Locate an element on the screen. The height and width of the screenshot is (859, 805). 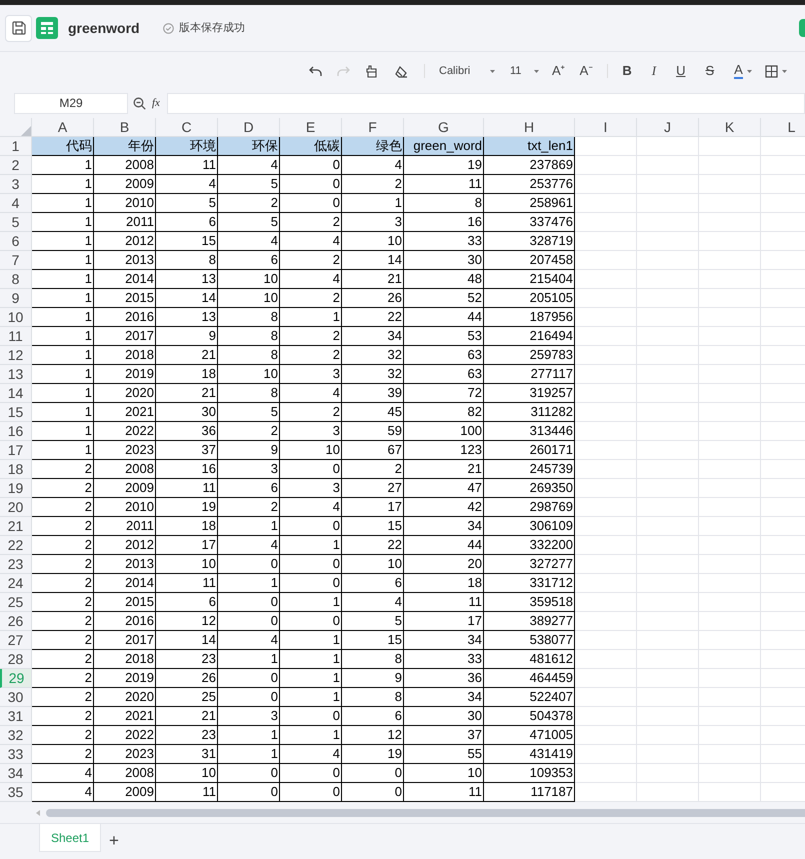
row-header: 11 is located at coordinates (16, 336).